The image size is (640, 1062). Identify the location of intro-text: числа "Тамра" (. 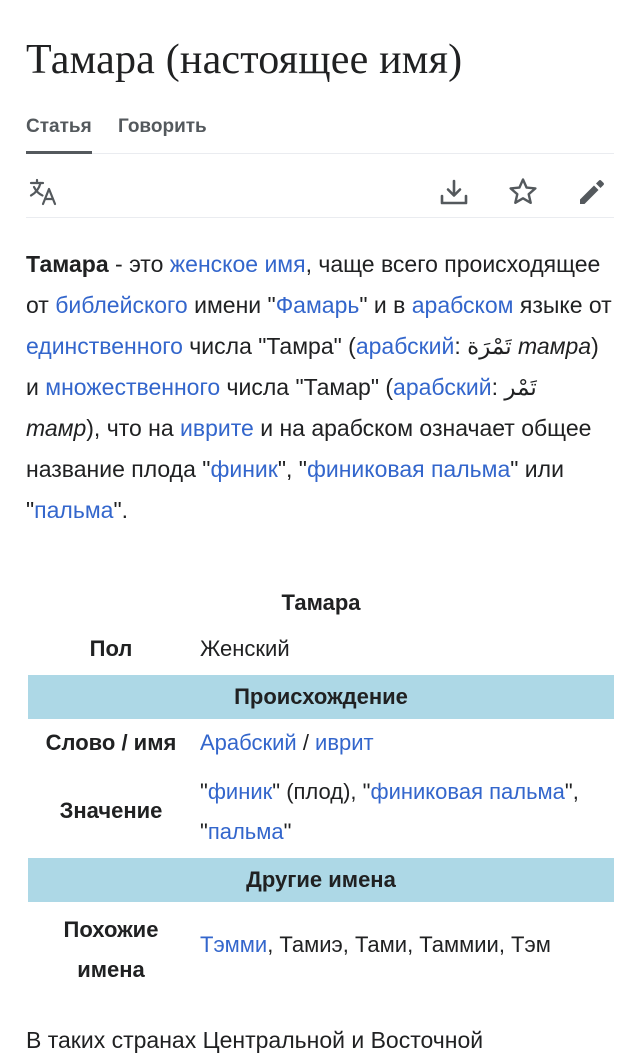
(269, 346).